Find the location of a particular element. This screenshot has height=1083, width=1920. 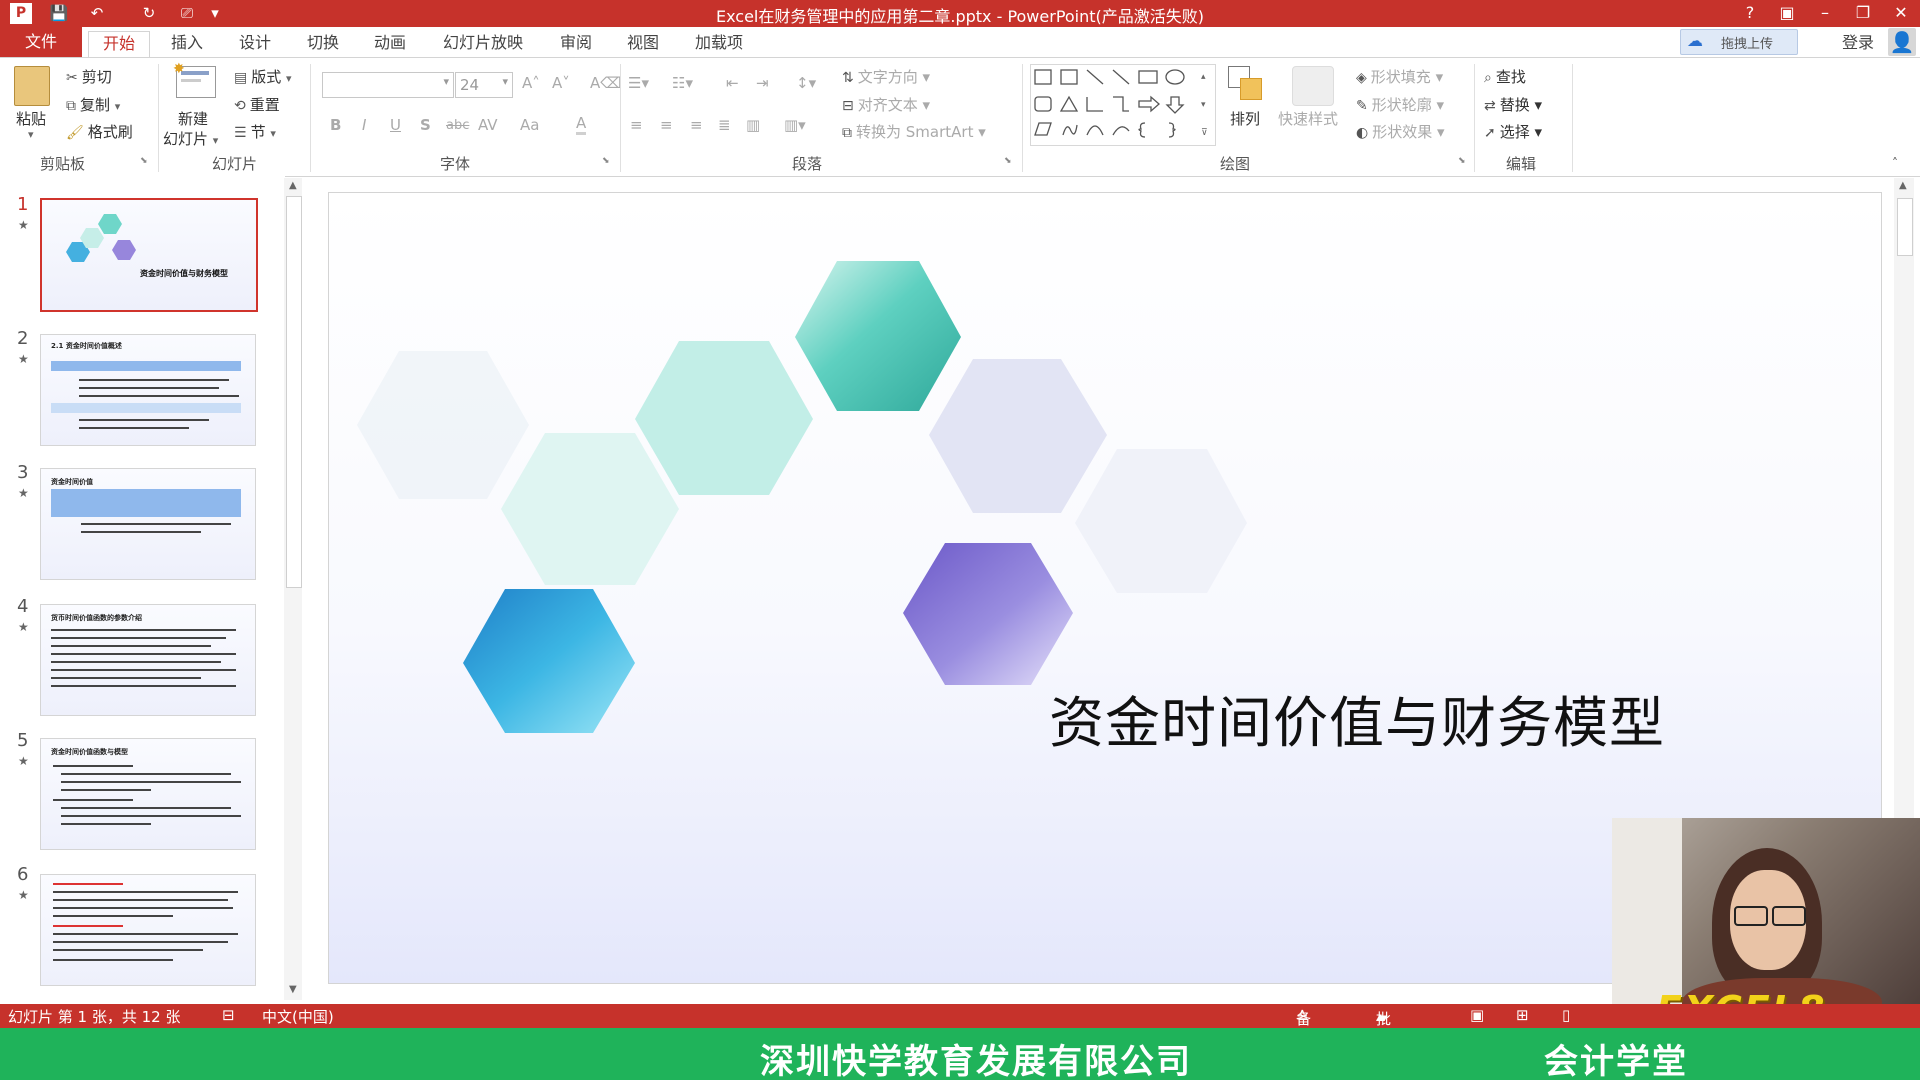

restore-button: ❐ is located at coordinates (1863, 13).